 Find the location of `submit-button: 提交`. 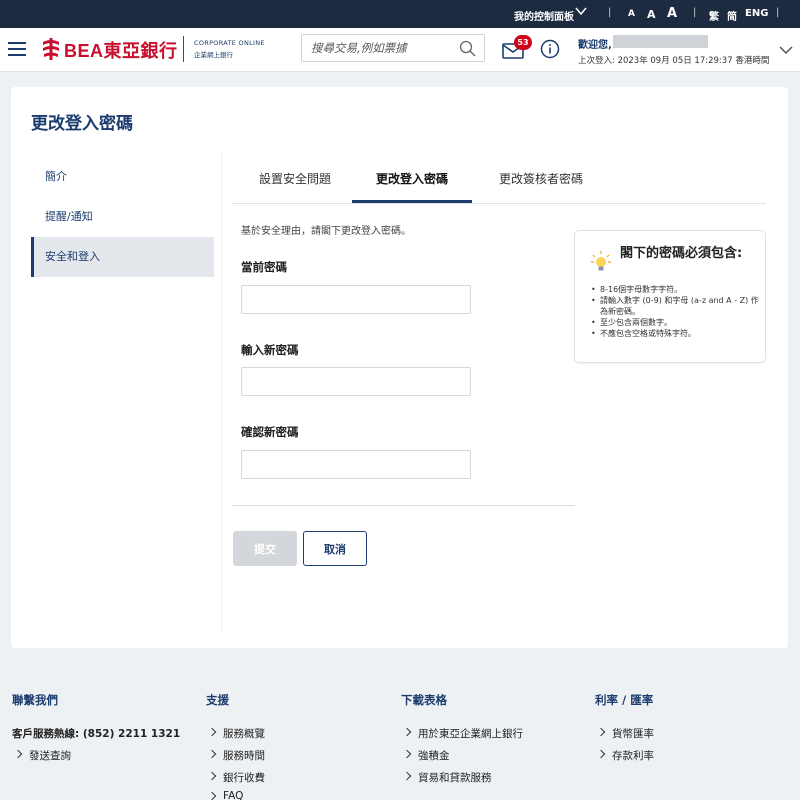

submit-button: 提交 is located at coordinates (265, 548).